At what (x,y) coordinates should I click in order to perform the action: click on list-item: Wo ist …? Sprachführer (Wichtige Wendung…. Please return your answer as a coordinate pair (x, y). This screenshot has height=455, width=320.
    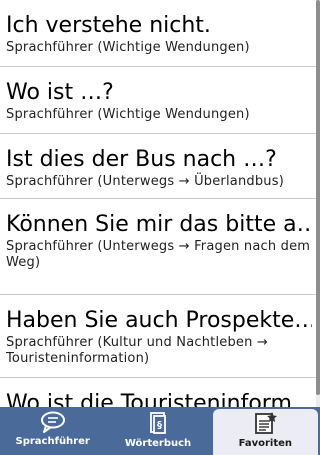
    Looking at the image, I should click on (158, 100).